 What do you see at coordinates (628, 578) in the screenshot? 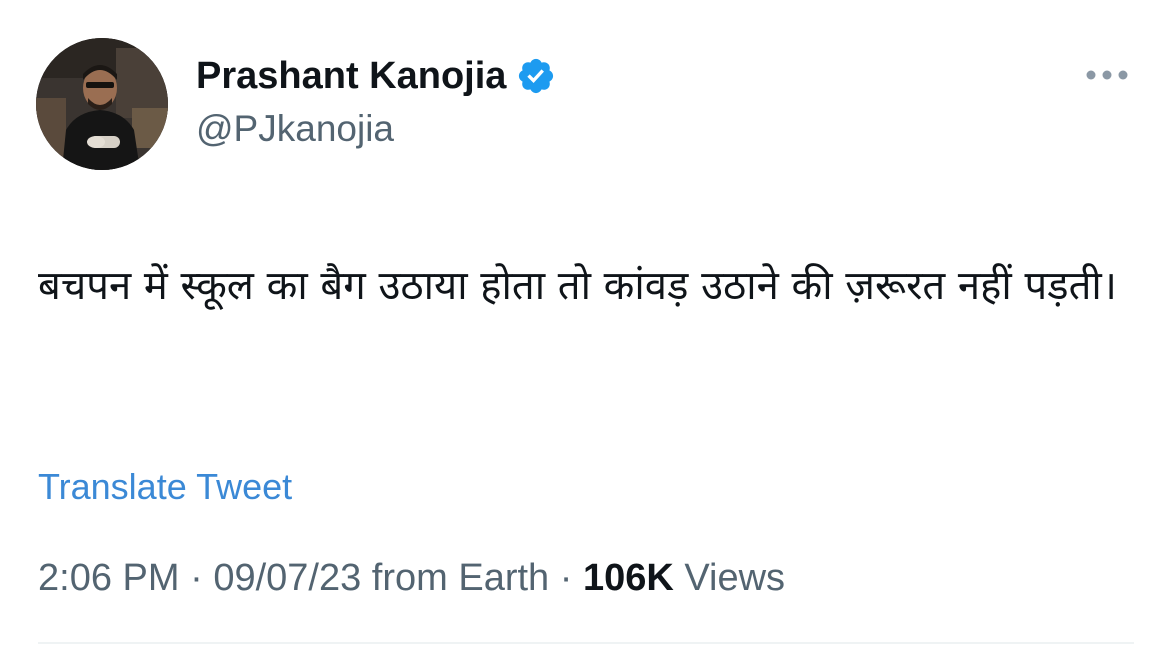
I see `views-count: 106K` at bounding box center [628, 578].